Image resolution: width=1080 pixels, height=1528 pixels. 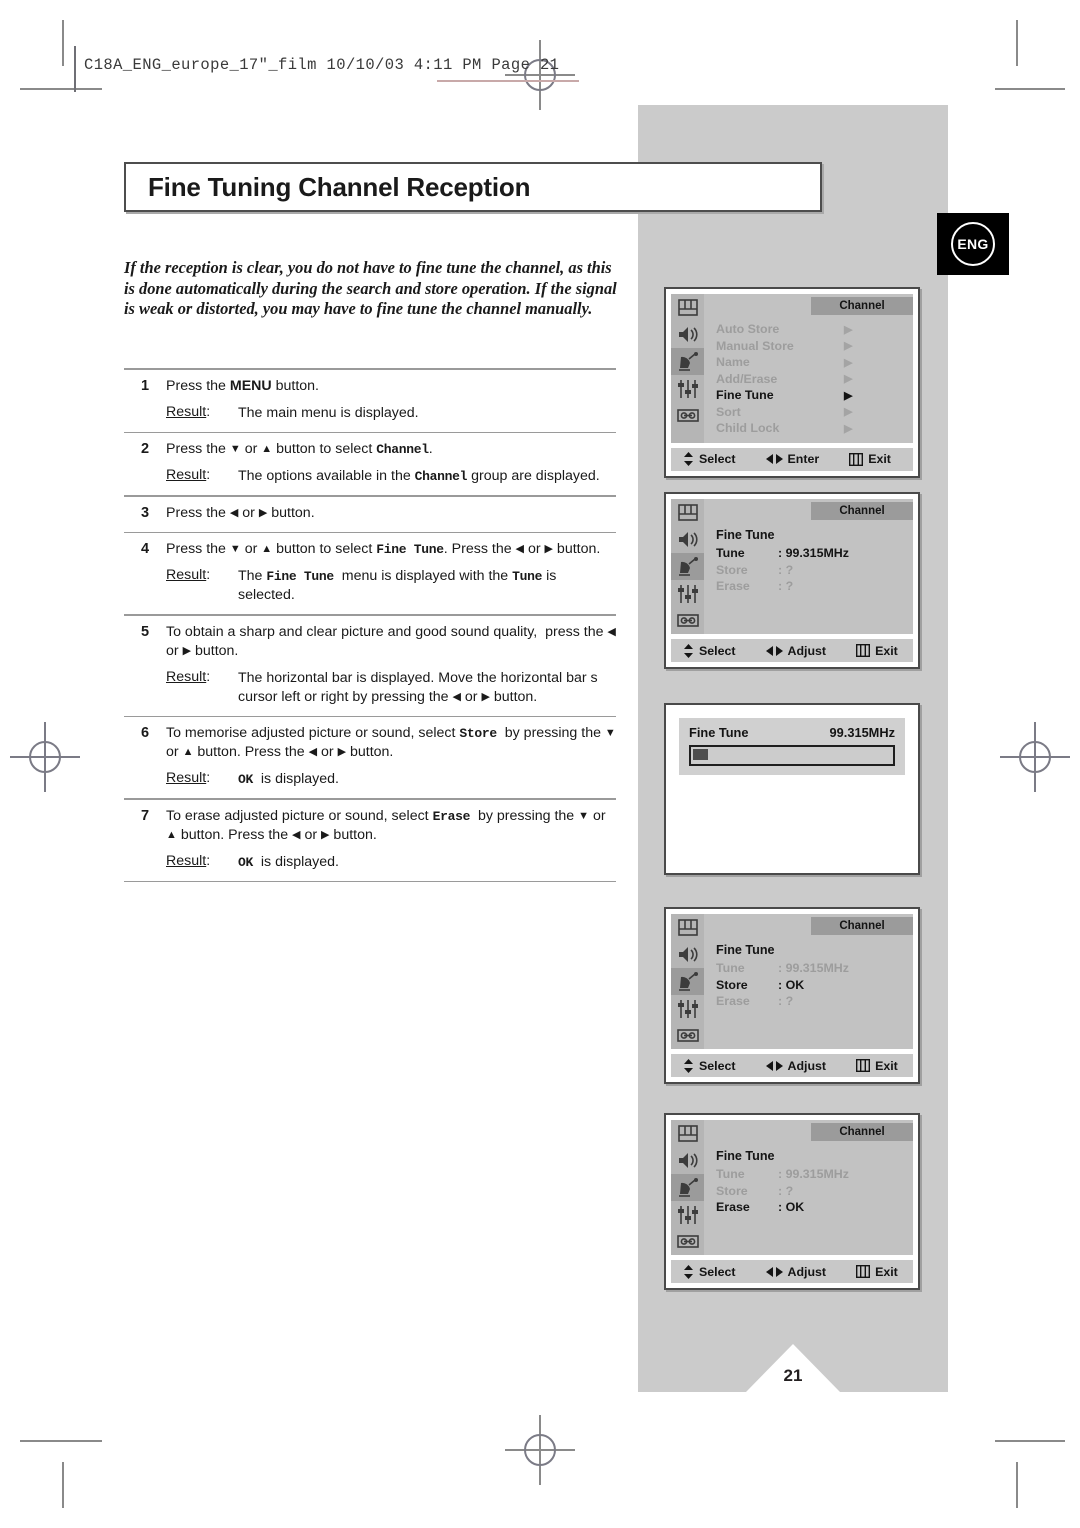 What do you see at coordinates (808, 1208) in the screenshot?
I see `osd-setting-row: Erase : OK` at bounding box center [808, 1208].